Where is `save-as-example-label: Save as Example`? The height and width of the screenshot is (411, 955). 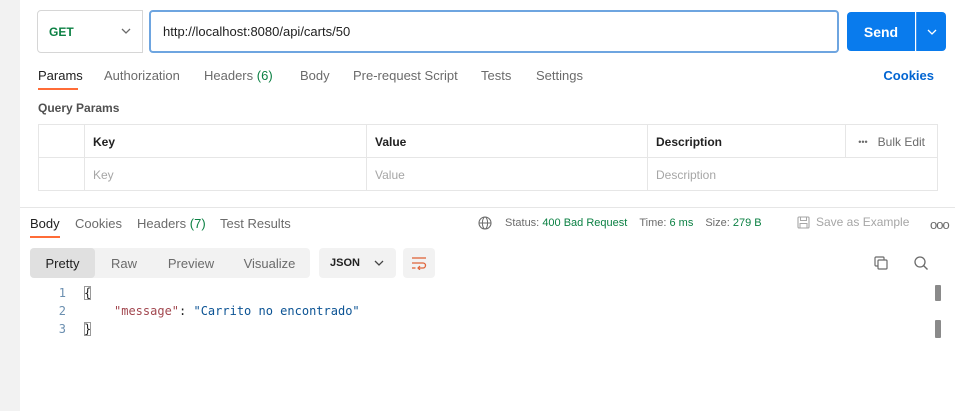
save-as-example-label: Save as Example is located at coordinates (863, 222).